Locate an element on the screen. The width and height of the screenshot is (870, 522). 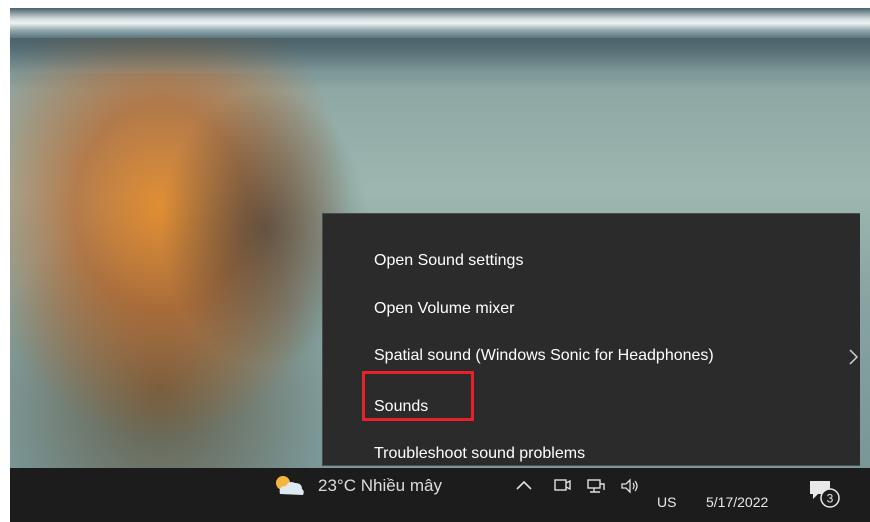
language-indicator: US is located at coordinates (666, 502).